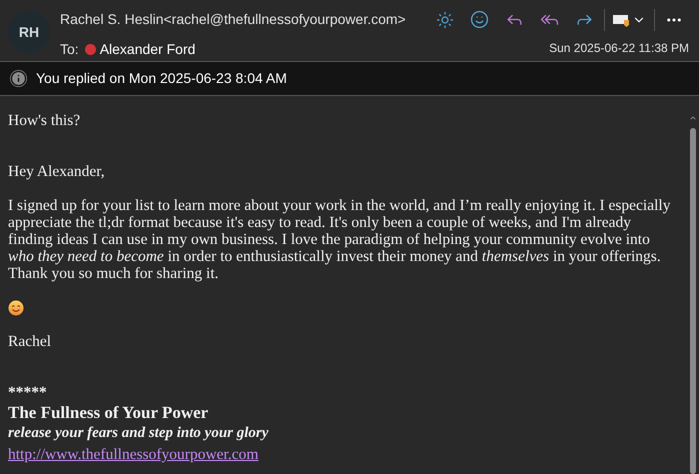 The height and width of the screenshot is (474, 699). I want to click on sent-date: Sun 2025-06-22 11:38 PM, so click(619, 48).